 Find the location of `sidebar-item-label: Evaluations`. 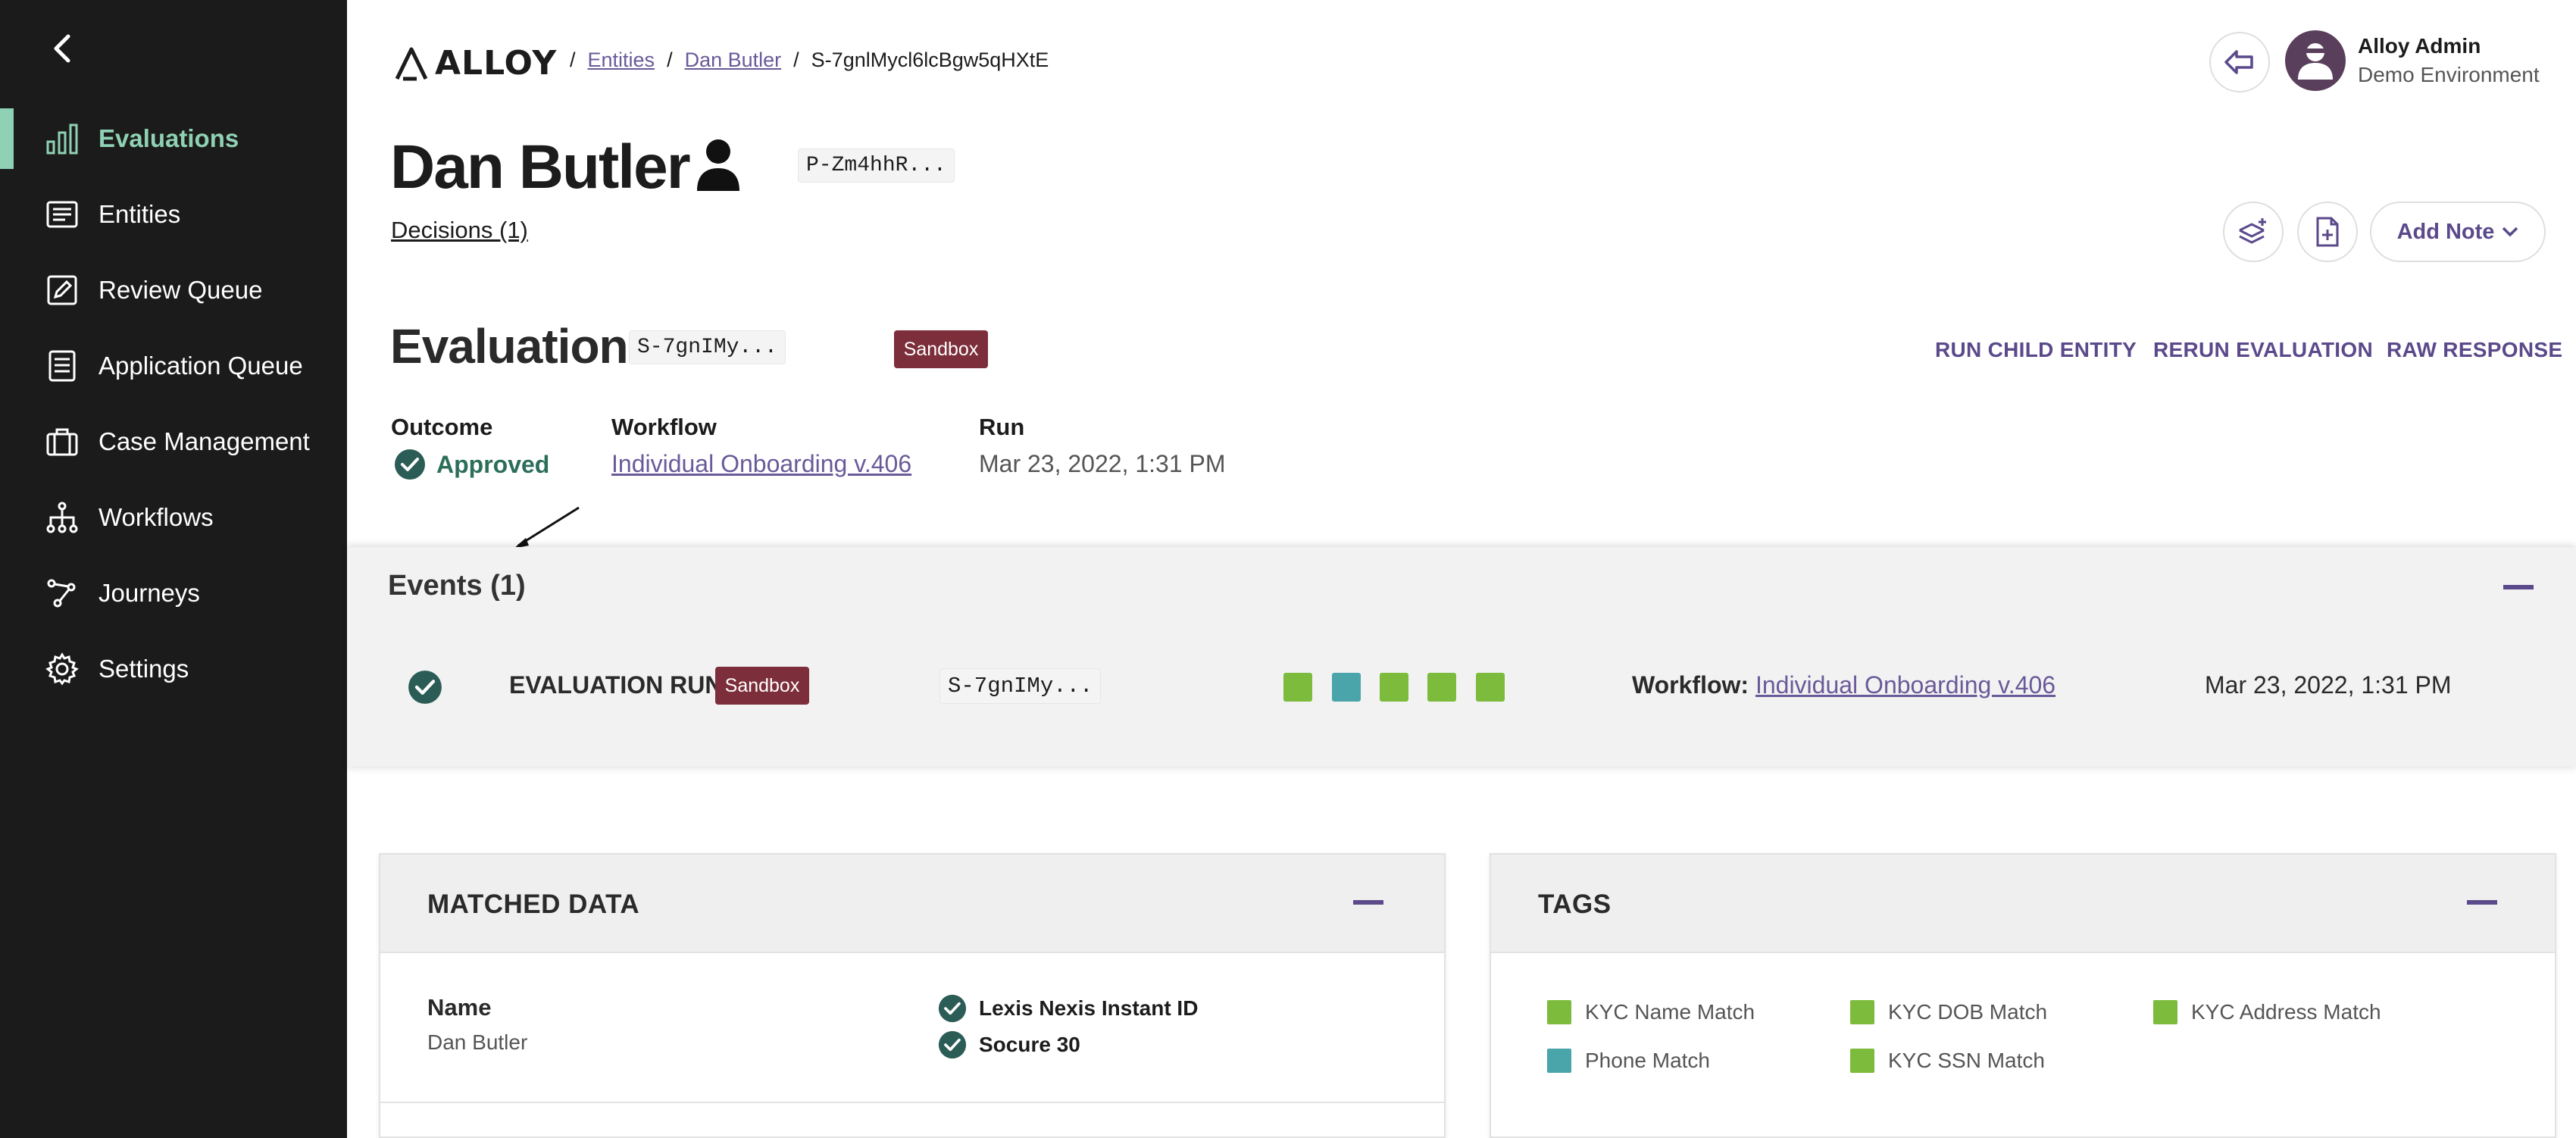

sidebar-item-label: Evaluations is located at coordinates (169, 138).